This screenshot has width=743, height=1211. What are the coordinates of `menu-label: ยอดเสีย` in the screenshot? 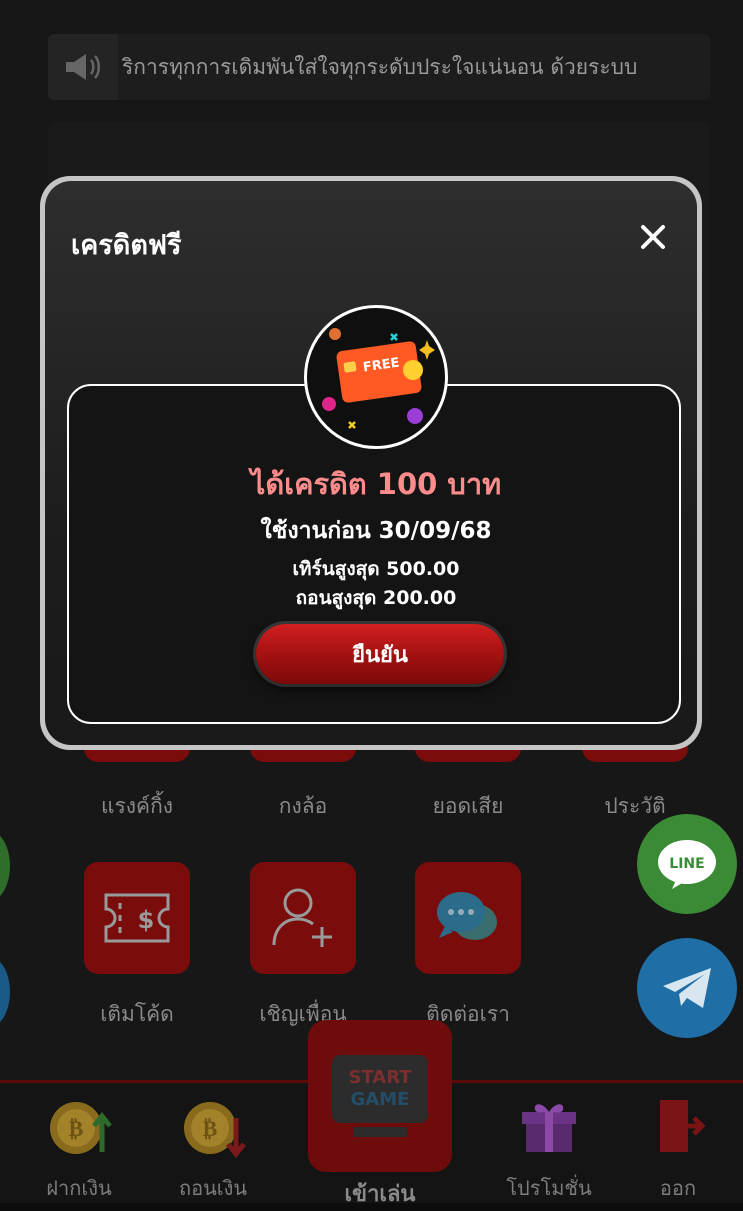 It's located at (468, 806).